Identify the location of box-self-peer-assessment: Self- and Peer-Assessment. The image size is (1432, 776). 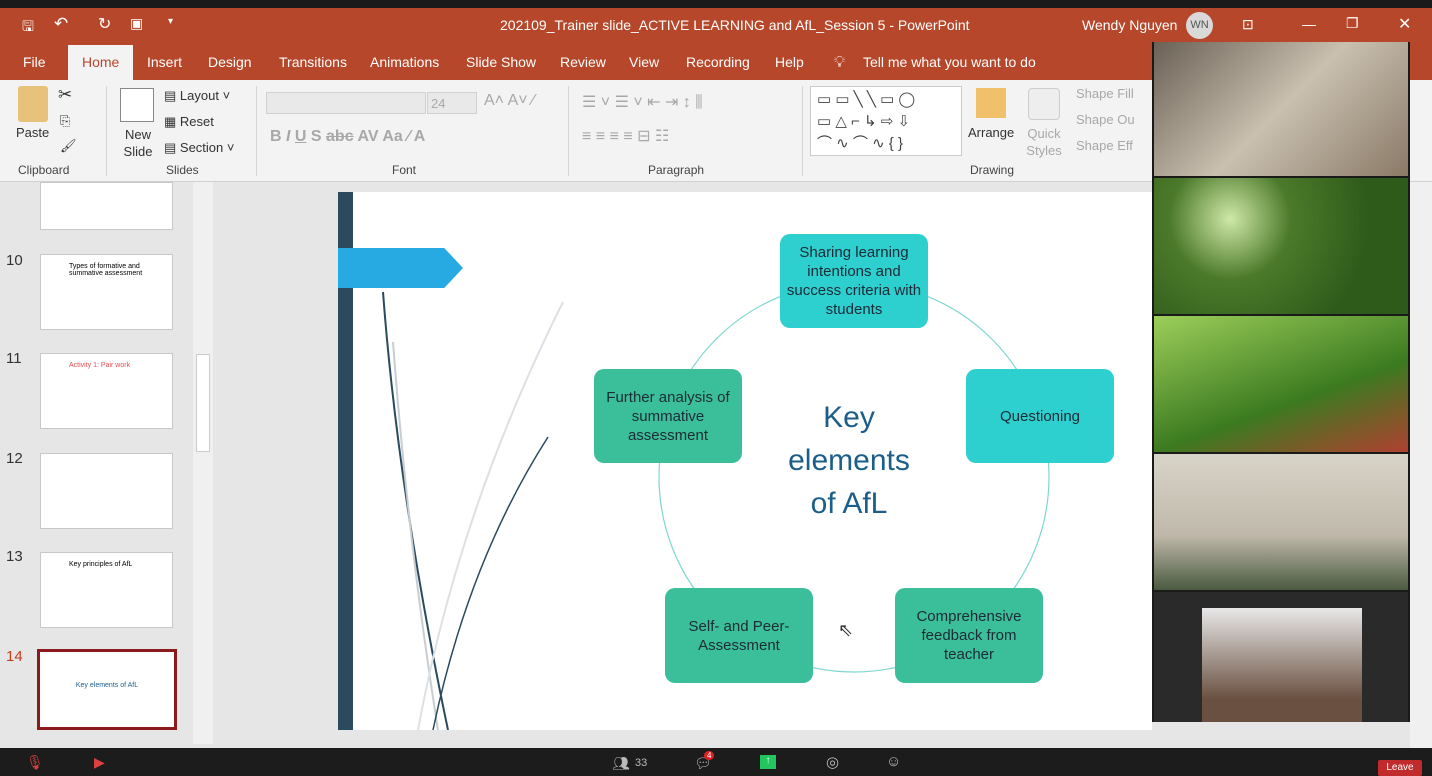
(739, 635).